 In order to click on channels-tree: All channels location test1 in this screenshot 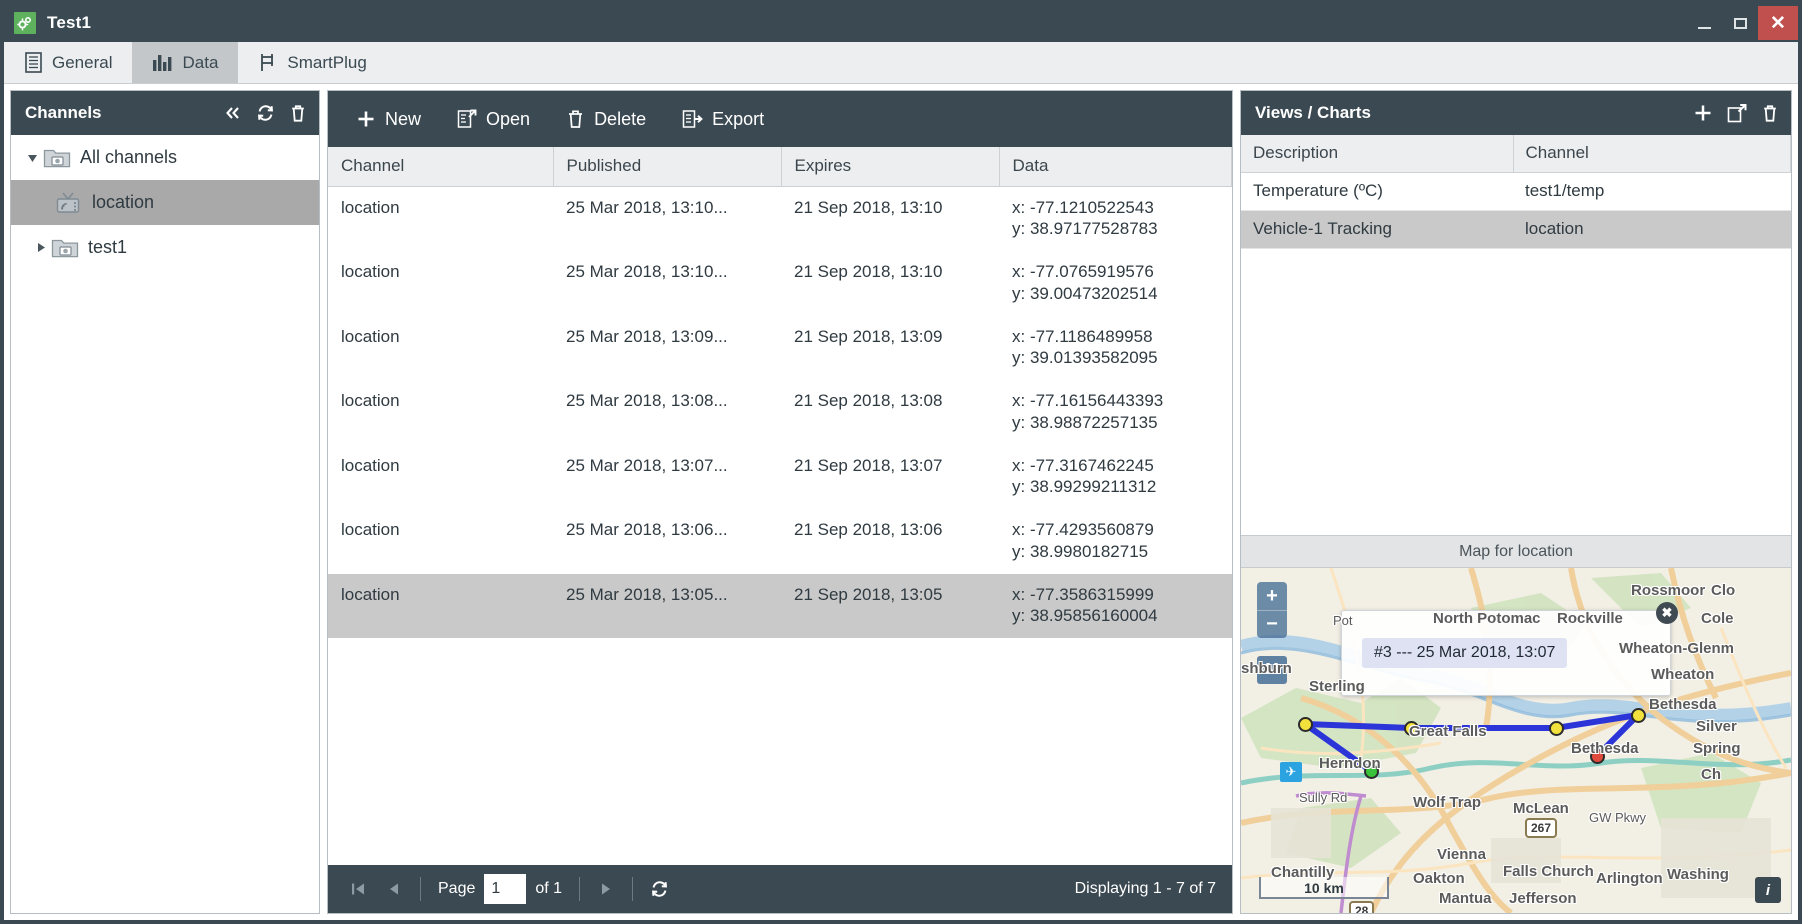, I will do `click(165, 524)`.